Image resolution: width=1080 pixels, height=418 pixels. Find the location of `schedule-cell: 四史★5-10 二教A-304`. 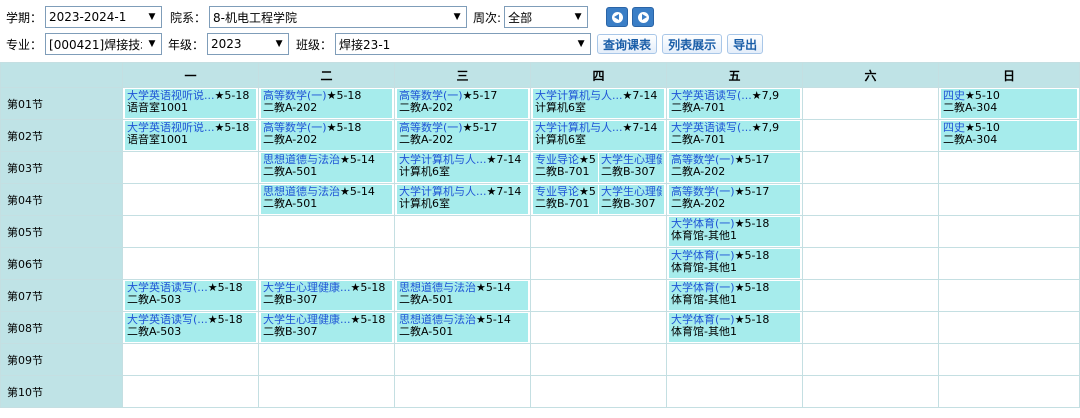

schedule-cell: 四史★5-10 二教A-304 is located at coordinates (1009, 135).